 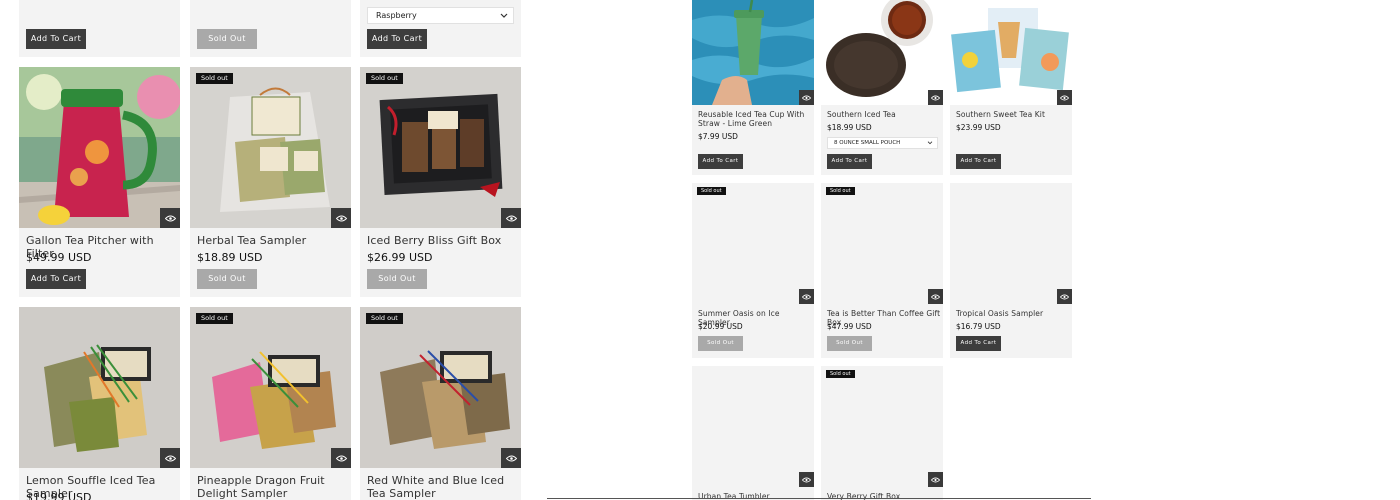 What do you see at coordinates (99, 28) in the screenshot?
I see `product-card: Add To Cart` at bounding box center [99, 28].